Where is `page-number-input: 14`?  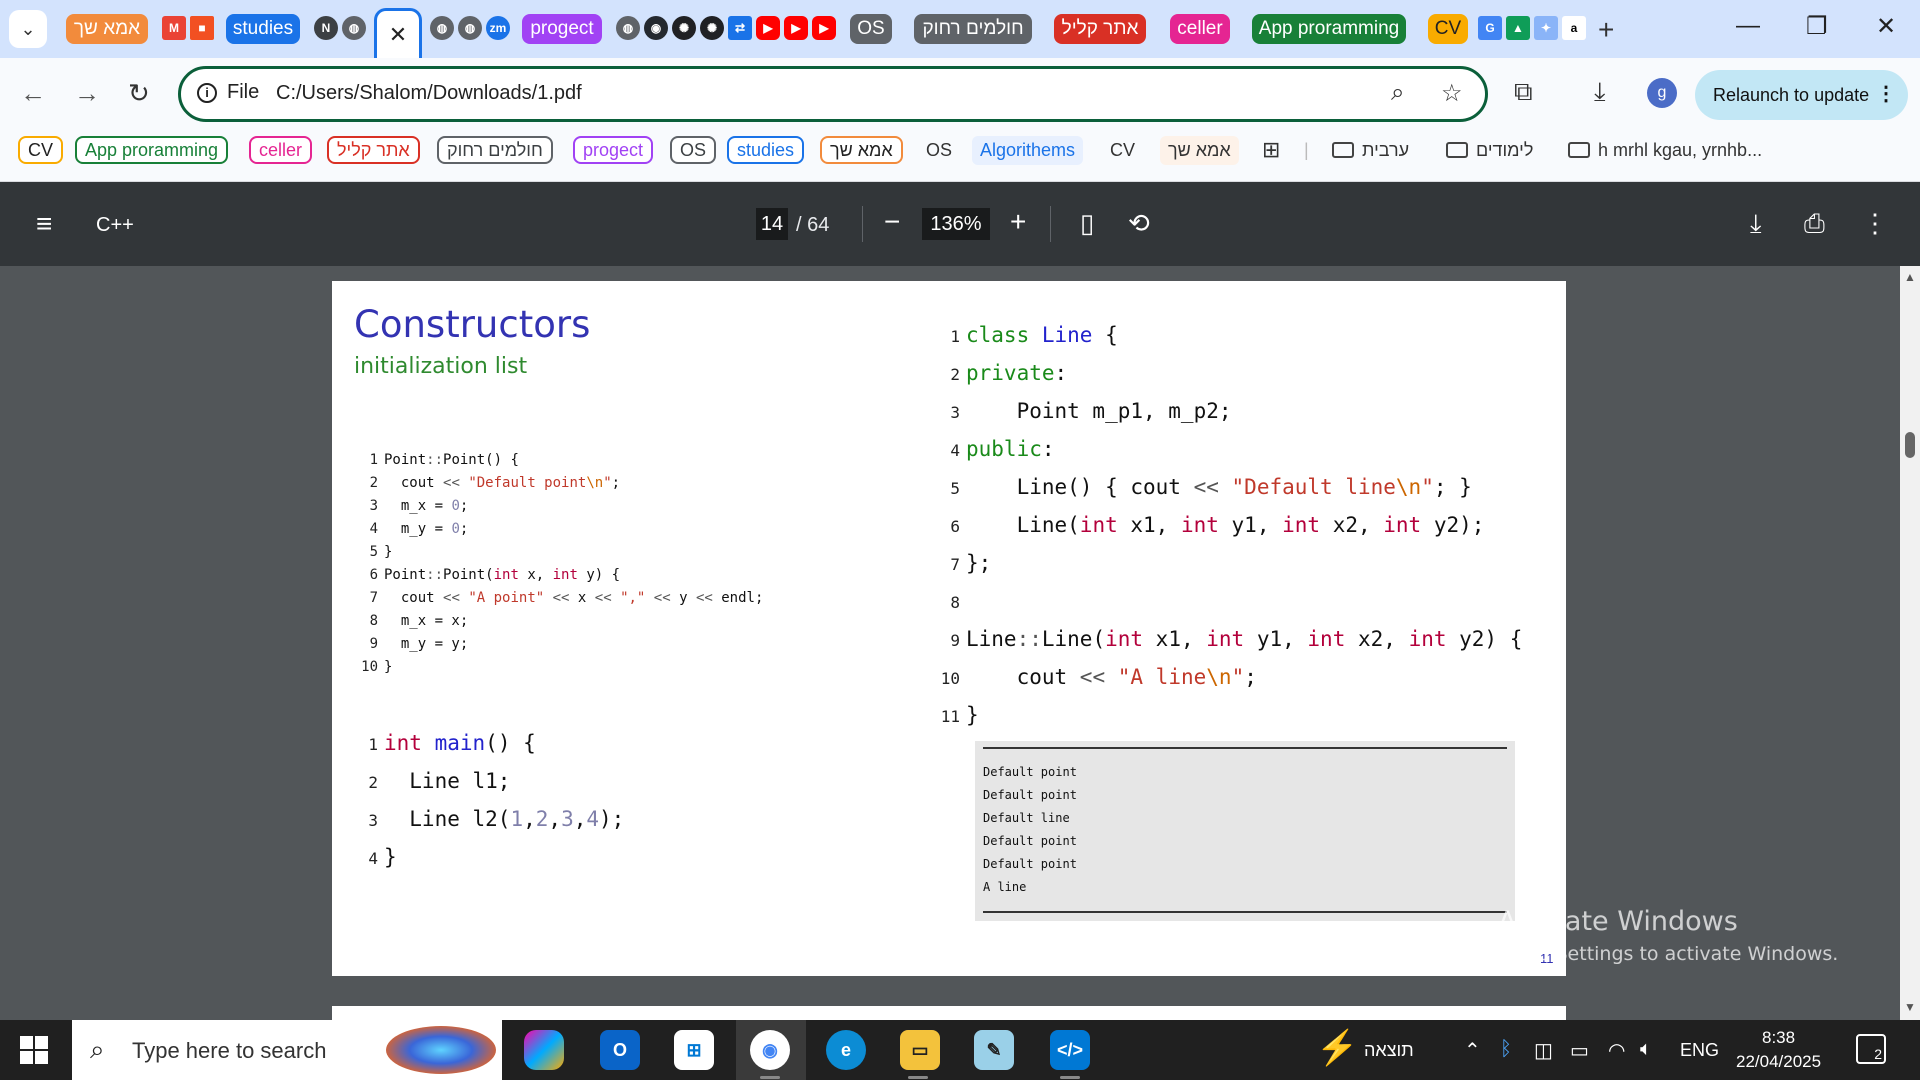
page-number-input: 14 is located at coordinates (772, 224).